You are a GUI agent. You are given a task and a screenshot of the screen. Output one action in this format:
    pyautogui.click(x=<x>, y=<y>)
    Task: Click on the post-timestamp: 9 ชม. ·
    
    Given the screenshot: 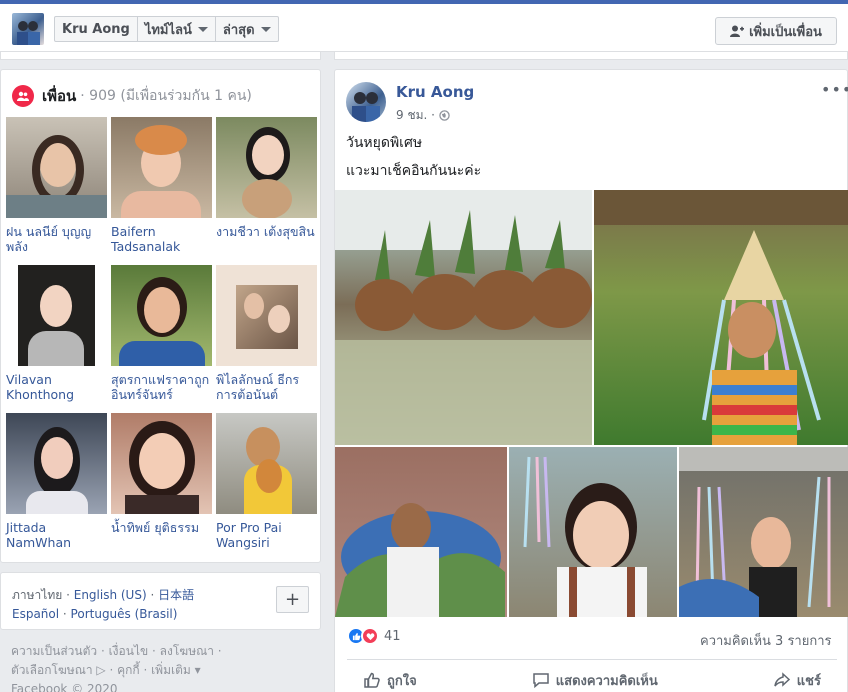 What is the action you would take?
    pyautogui.click(x=423, y=115)
    